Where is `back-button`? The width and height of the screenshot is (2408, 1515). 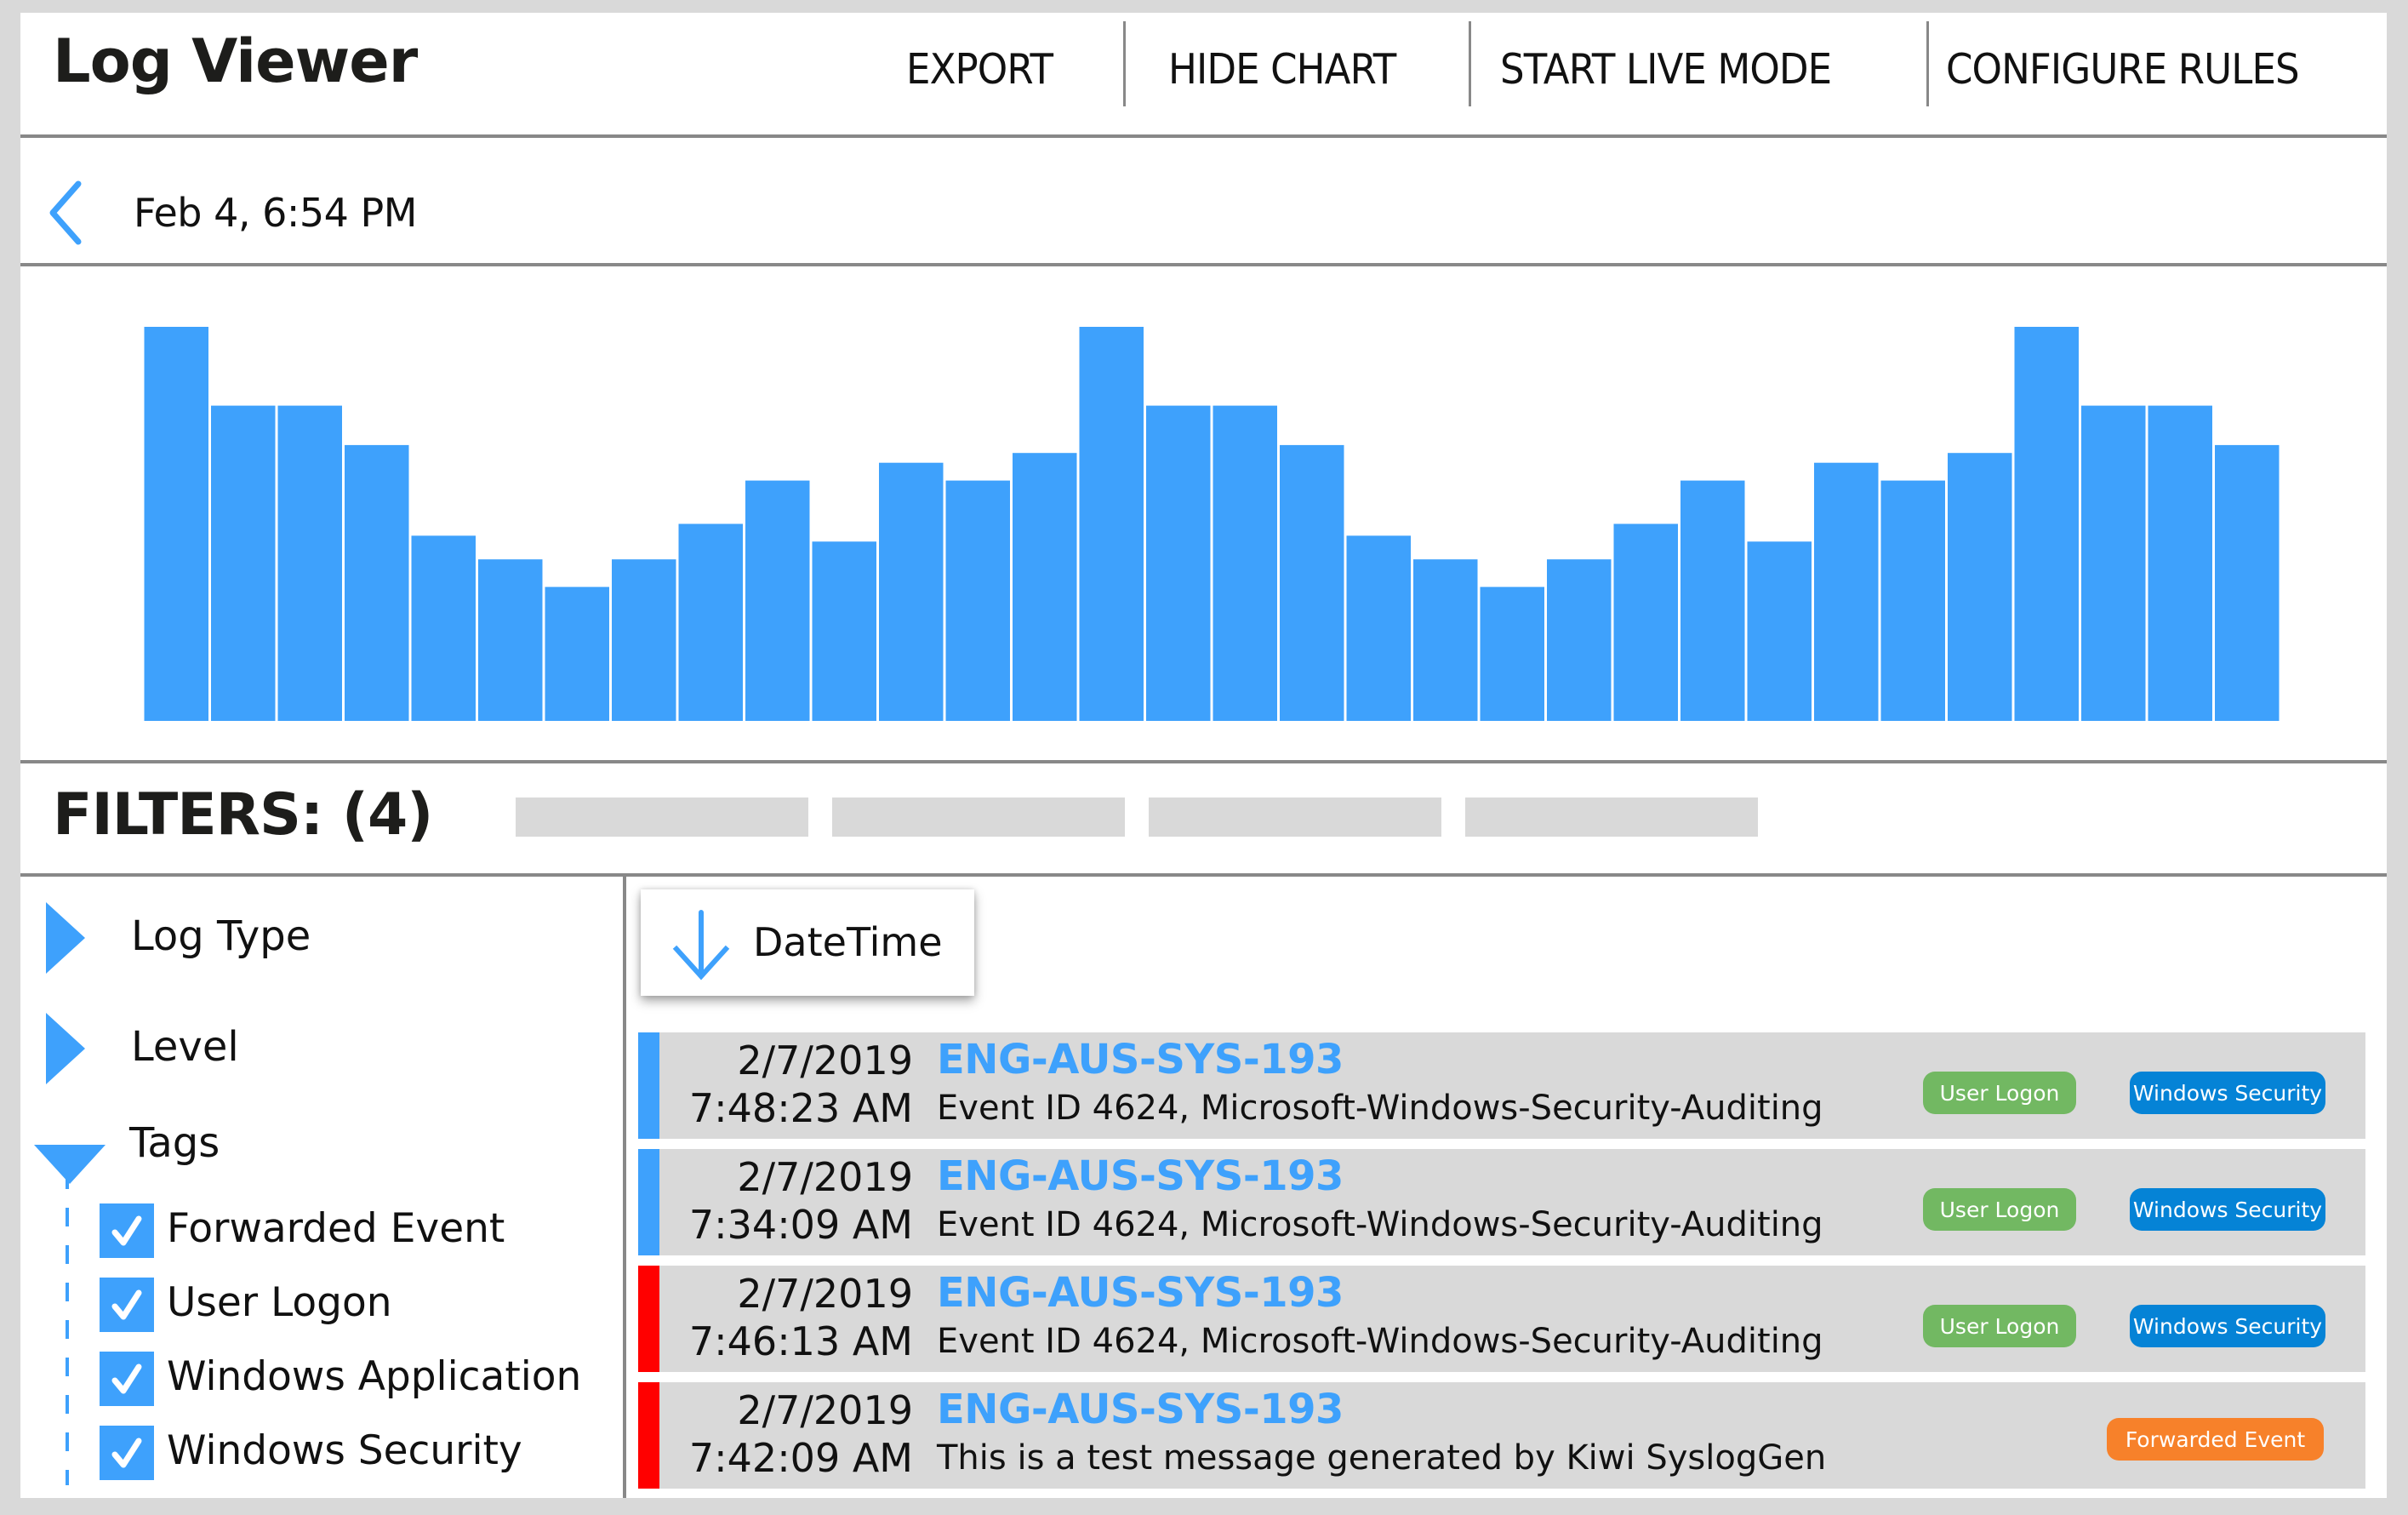 back-button is located at coordinates (67, 213).